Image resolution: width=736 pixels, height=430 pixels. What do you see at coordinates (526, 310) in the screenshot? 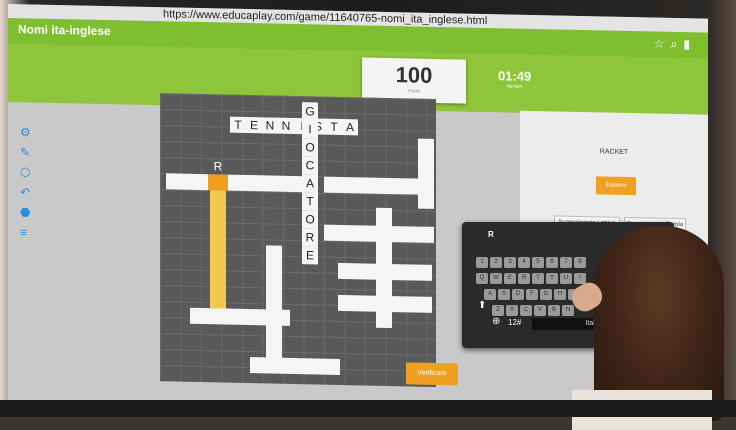
I see `keyboard-key: C` at bounding box center [526, 310].